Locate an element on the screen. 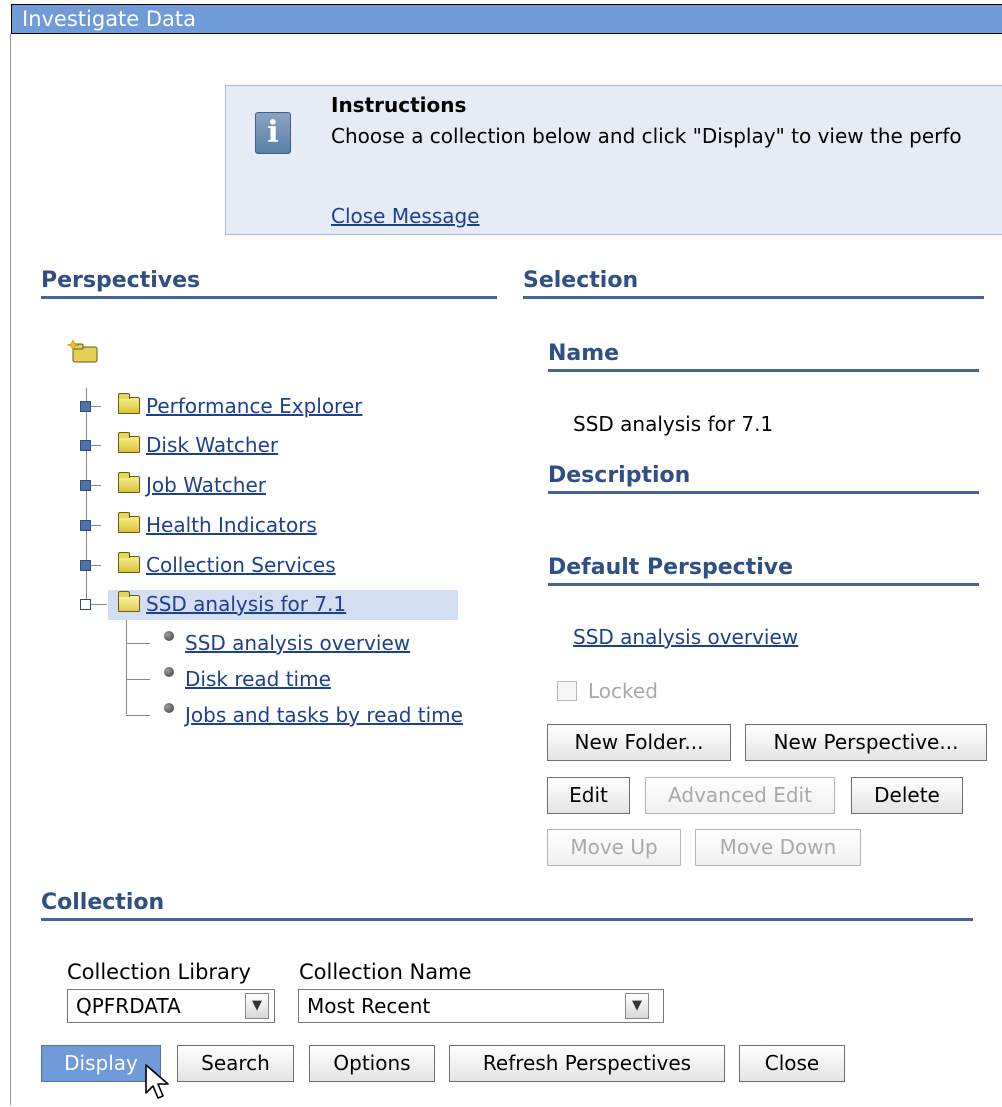 This screenshot has width=1002, height=1107. collection-library-value: QPFRDATA is located at coordinates (128, 1006).